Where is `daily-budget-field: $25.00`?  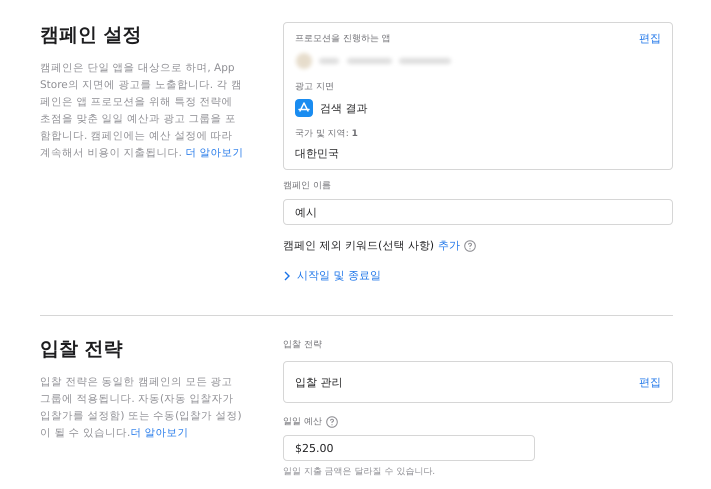 daily-budget-field: $25.00 is located at coordinates (409, 448).